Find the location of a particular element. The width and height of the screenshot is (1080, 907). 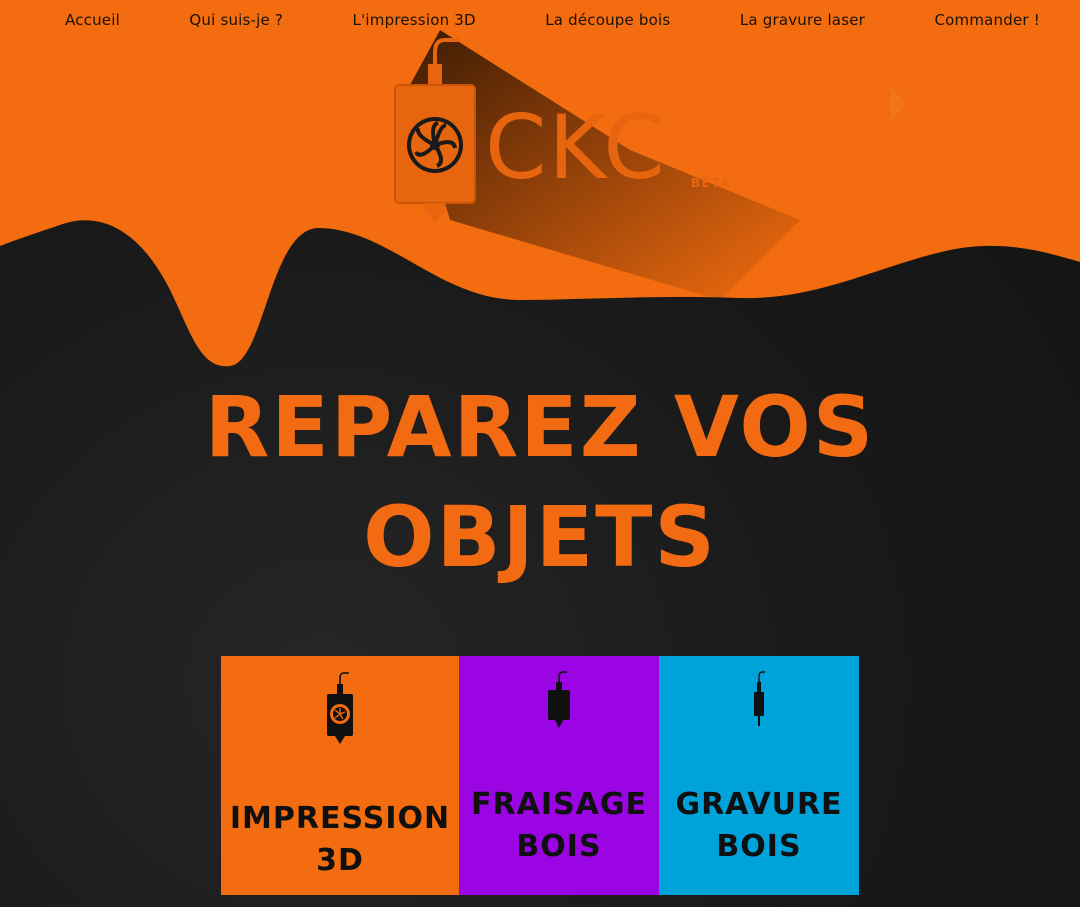

card-label: FRAISAGE BOIS is located at coordinates (559, 826).